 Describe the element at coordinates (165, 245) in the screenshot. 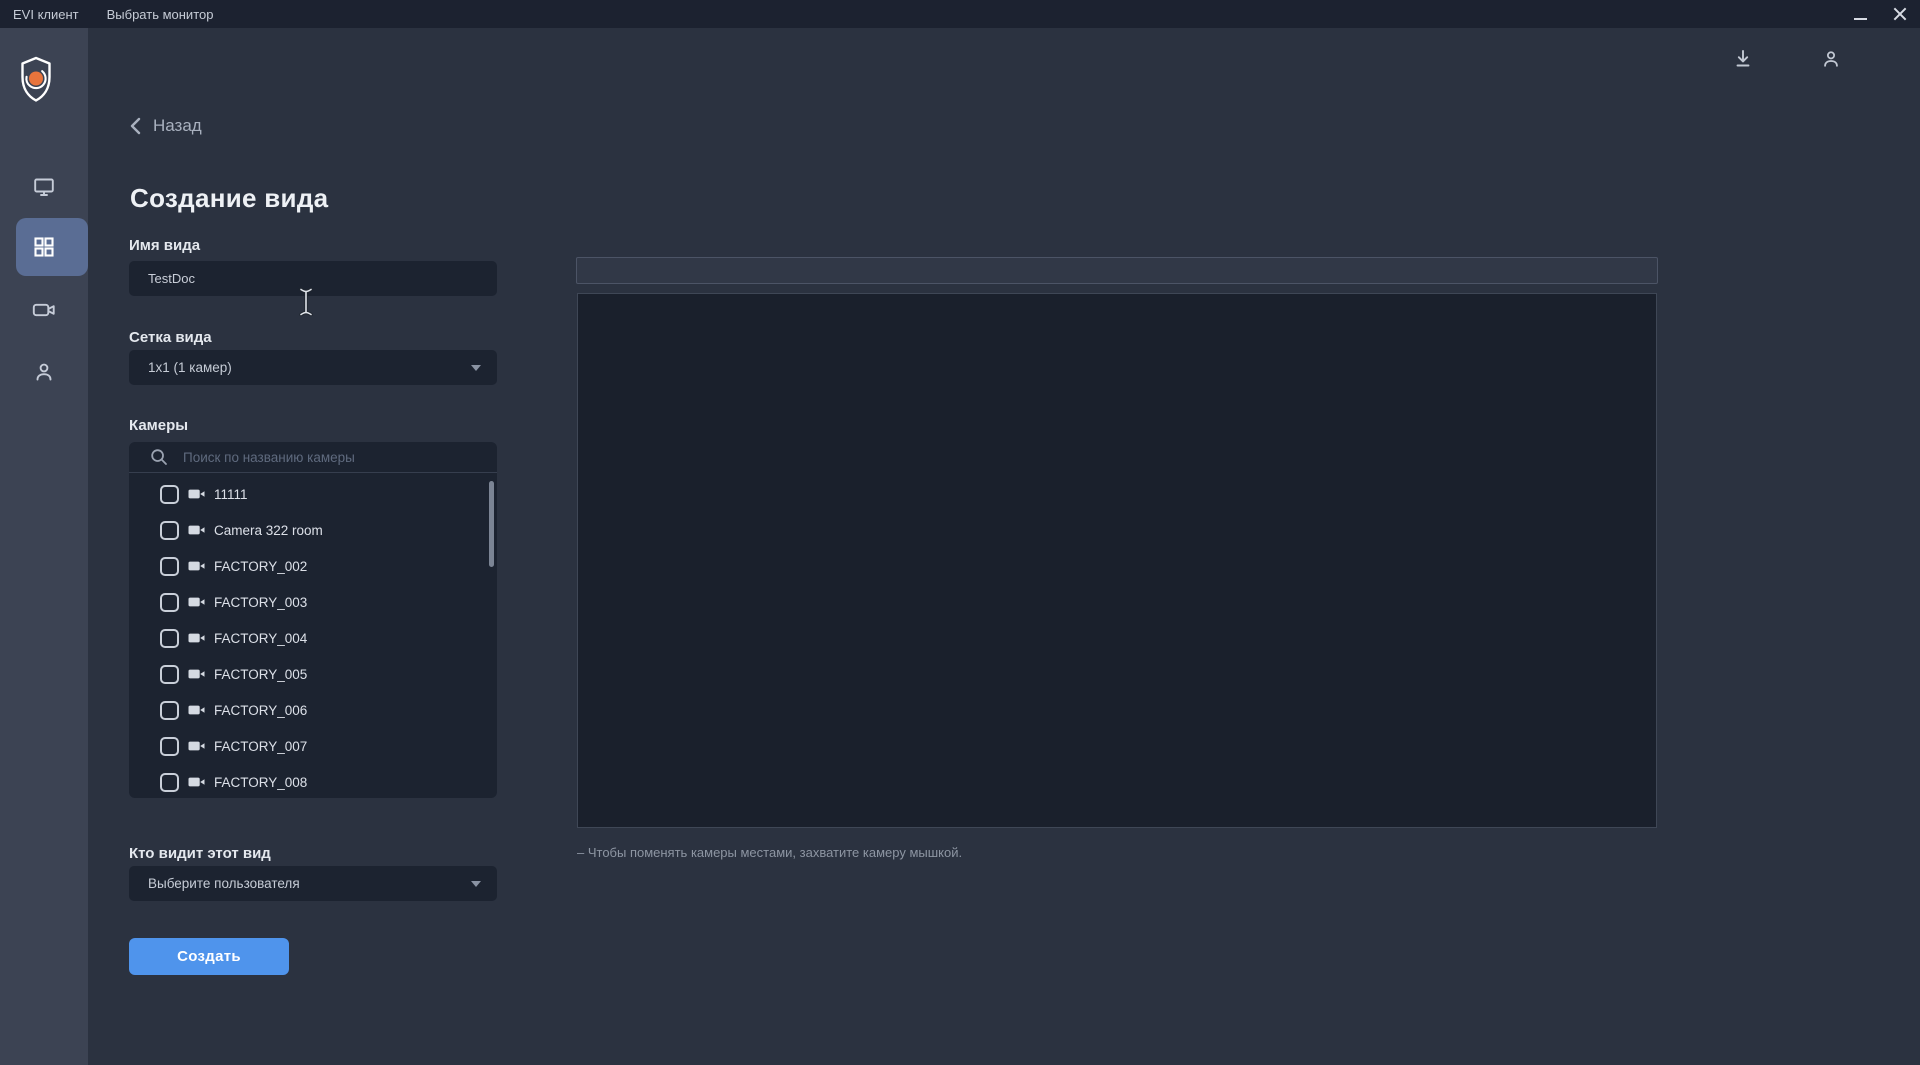

I see `view-name-label: Имя вида` at that location.